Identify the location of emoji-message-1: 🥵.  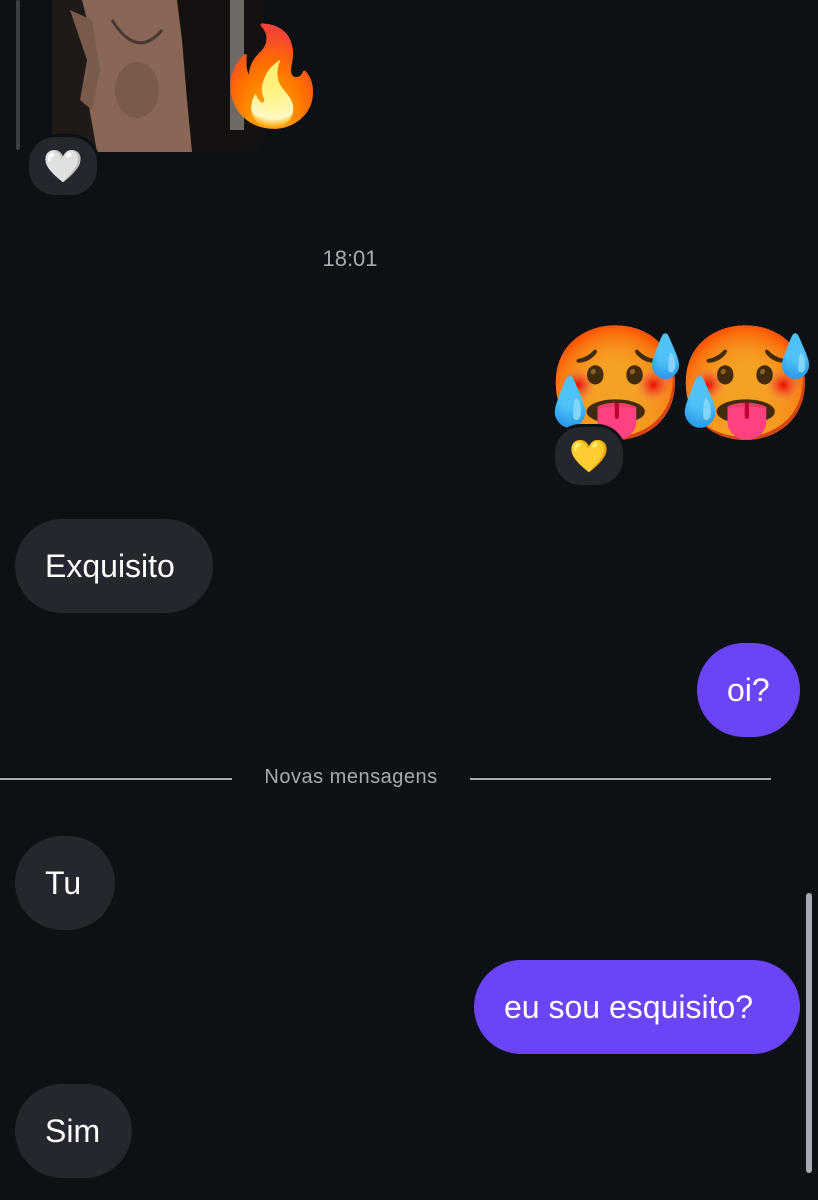
(615, 384).